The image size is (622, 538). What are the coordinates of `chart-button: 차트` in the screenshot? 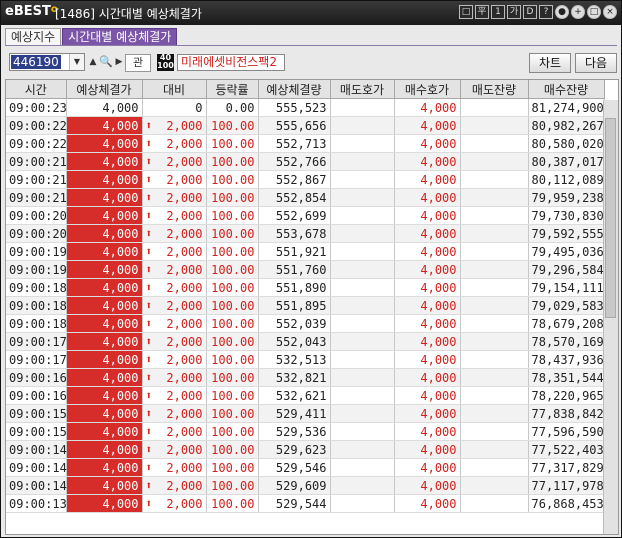 It's located at (550, 63).